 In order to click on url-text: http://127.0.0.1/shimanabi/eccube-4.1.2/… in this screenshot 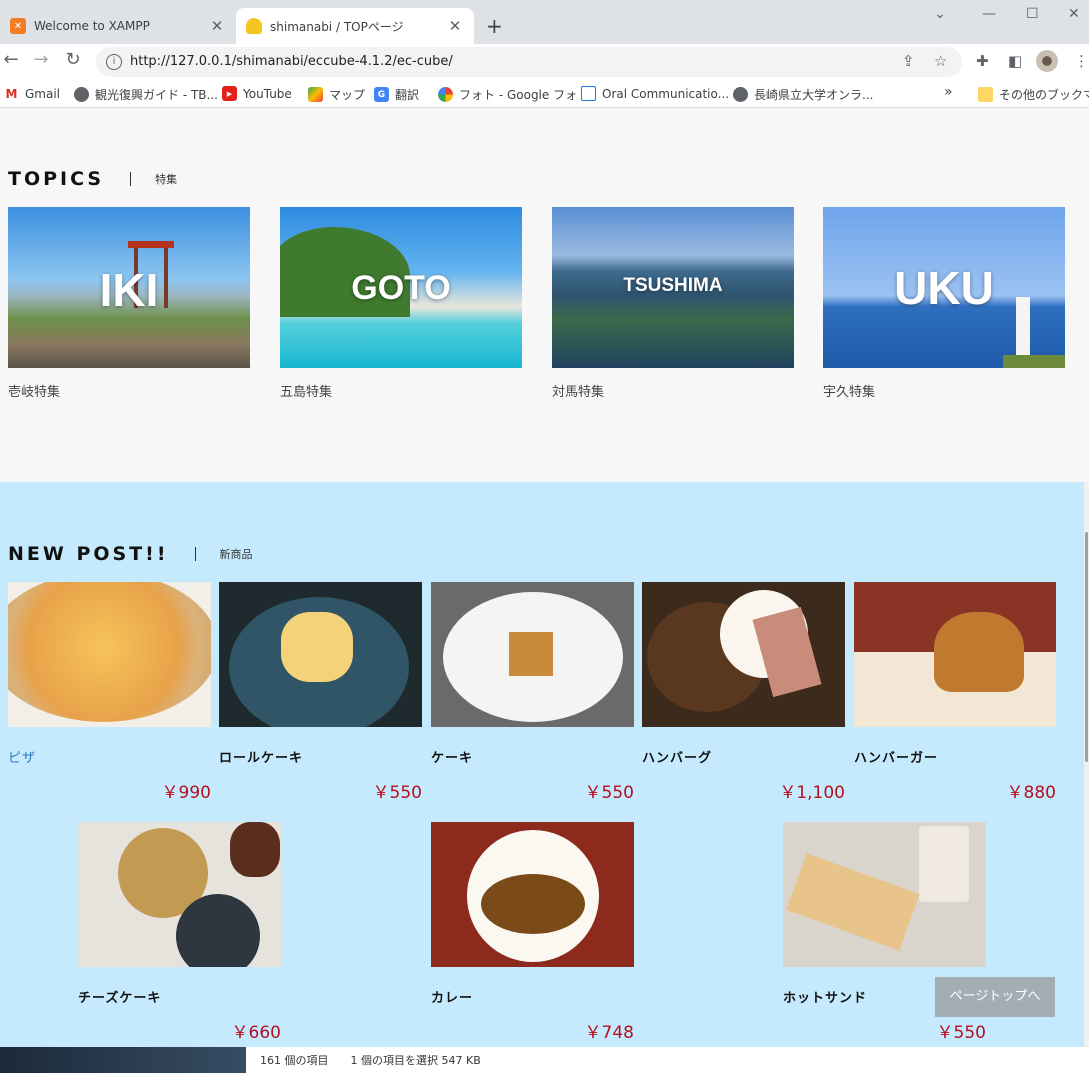, I will do `click(291, 61)`.